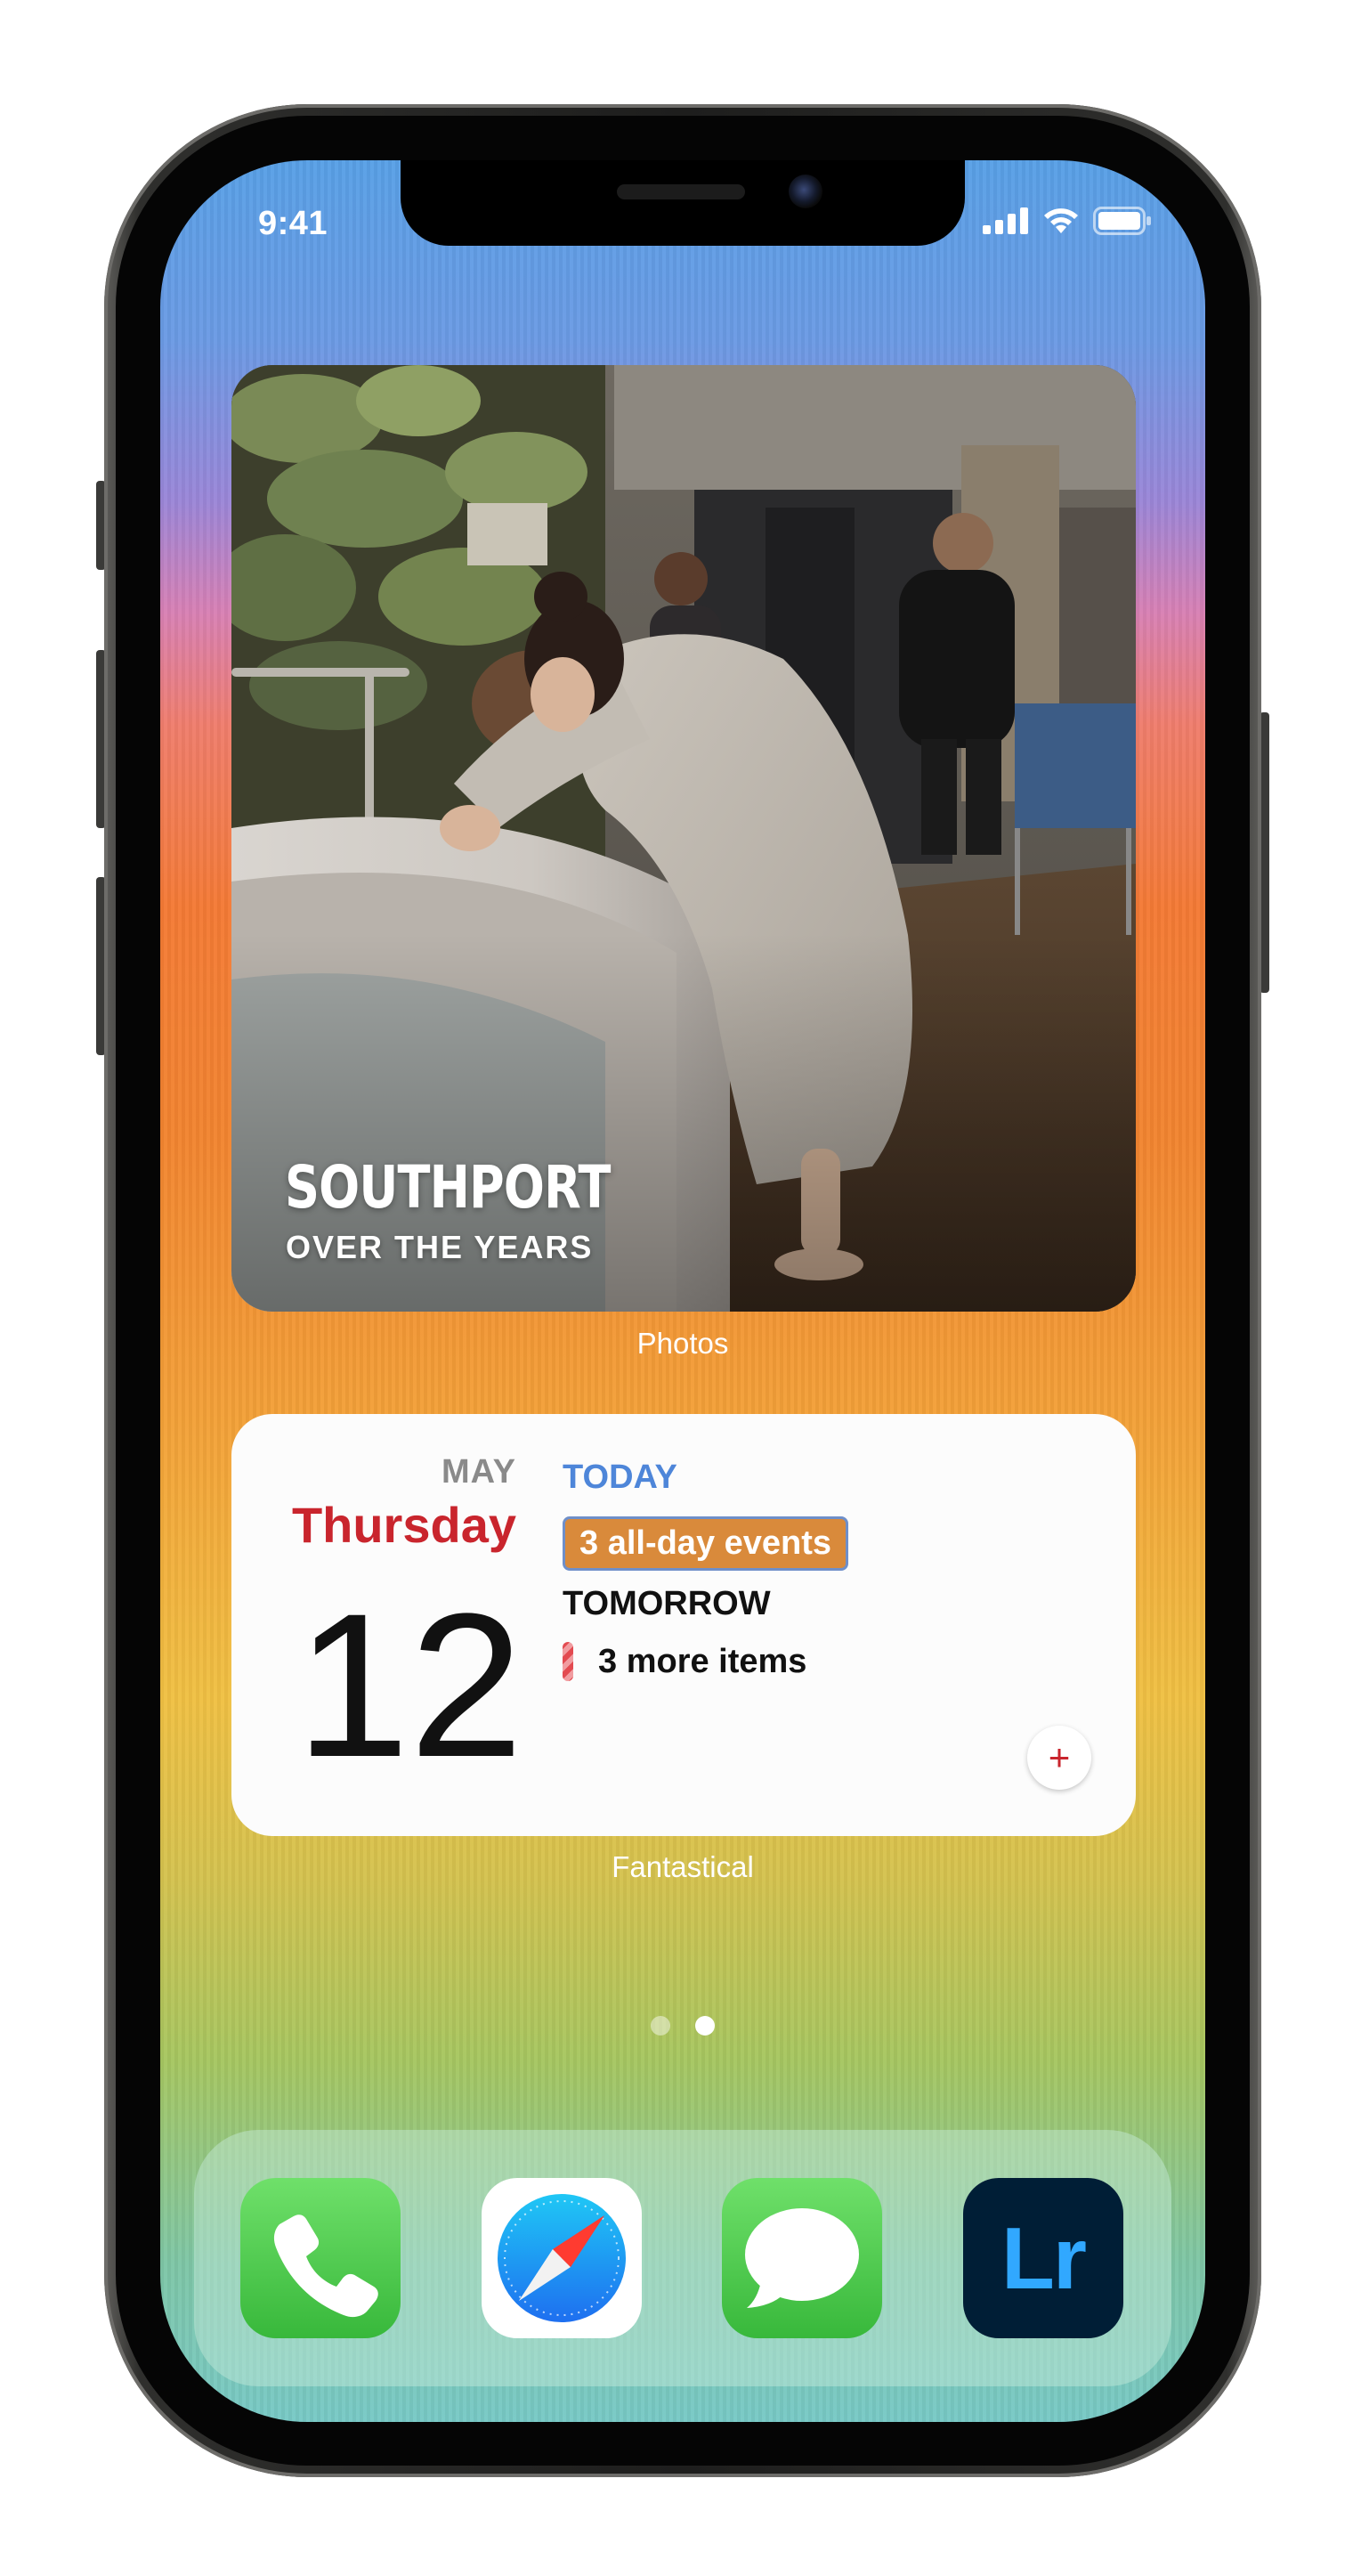 This screenshot has height=2576, width=1361. I want to click on memory-subtitle: OVER THE YEARS, so click(440, 1247).